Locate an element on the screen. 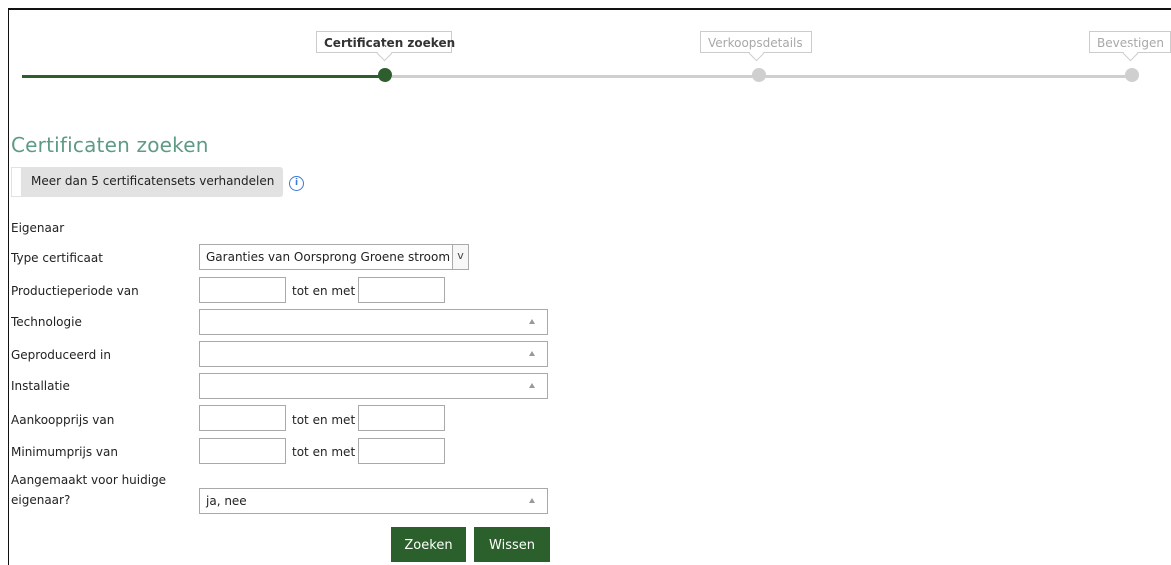 The height and width of the screenshot is (565, 1171). toggle-knob is located at coordinates (16, 182).